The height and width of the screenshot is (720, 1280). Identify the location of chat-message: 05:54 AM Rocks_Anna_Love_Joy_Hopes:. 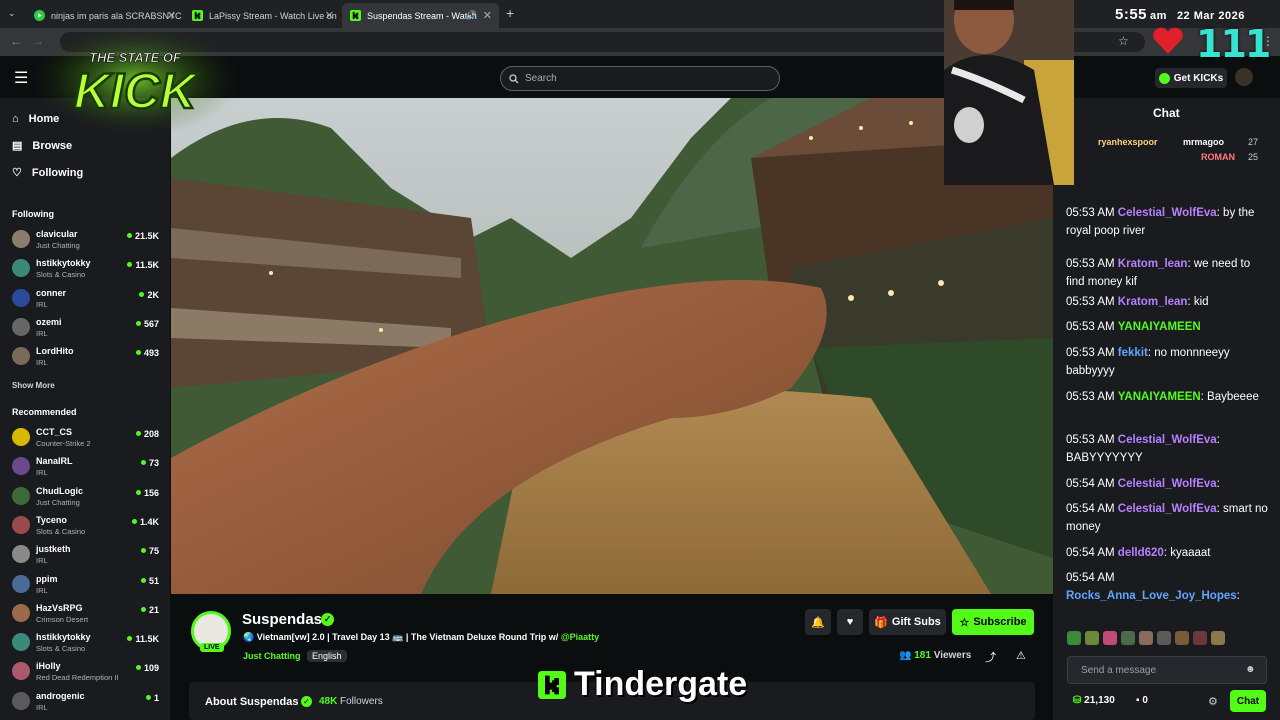
(1168, 587).